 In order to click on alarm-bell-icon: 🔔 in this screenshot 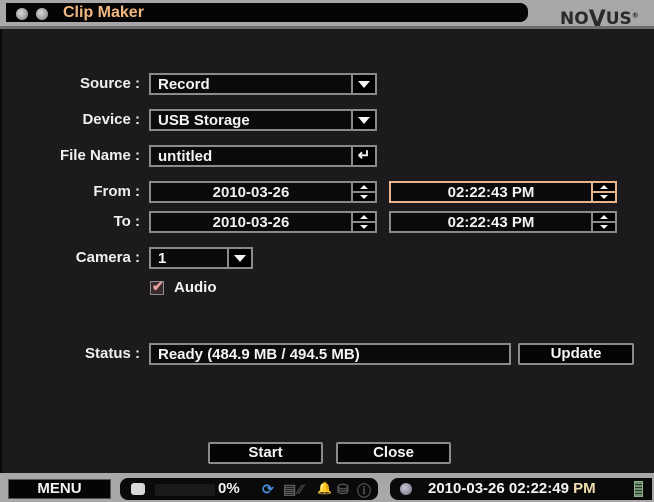, I will do `click(324, 488)`.